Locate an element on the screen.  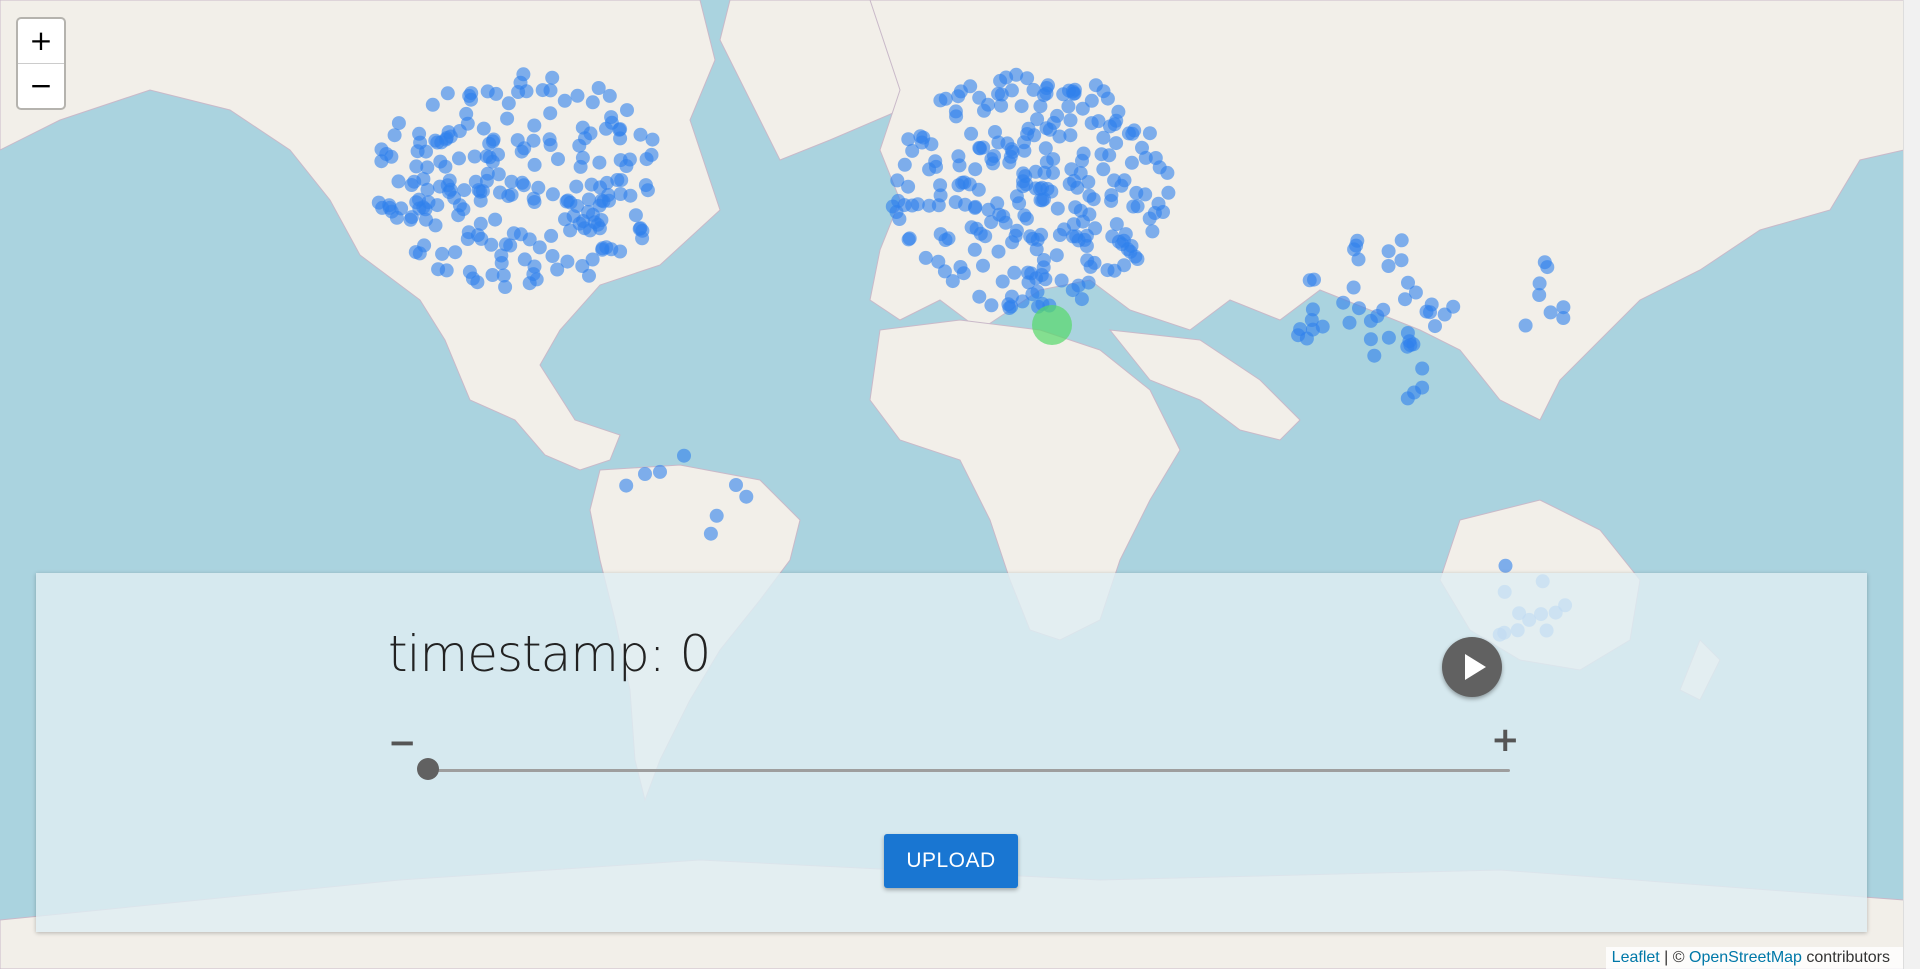
timestamp-slider-track is located at coordinates (969, 770).